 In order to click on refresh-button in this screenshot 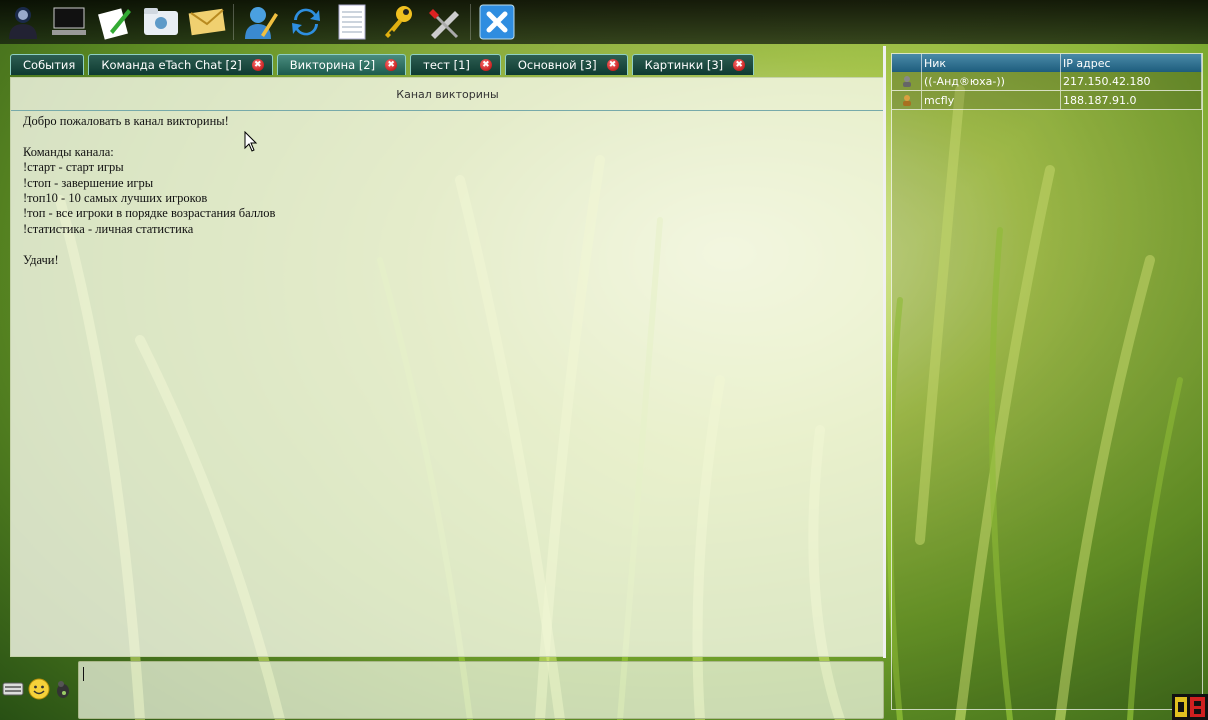, I will do `click(306, 22)`.